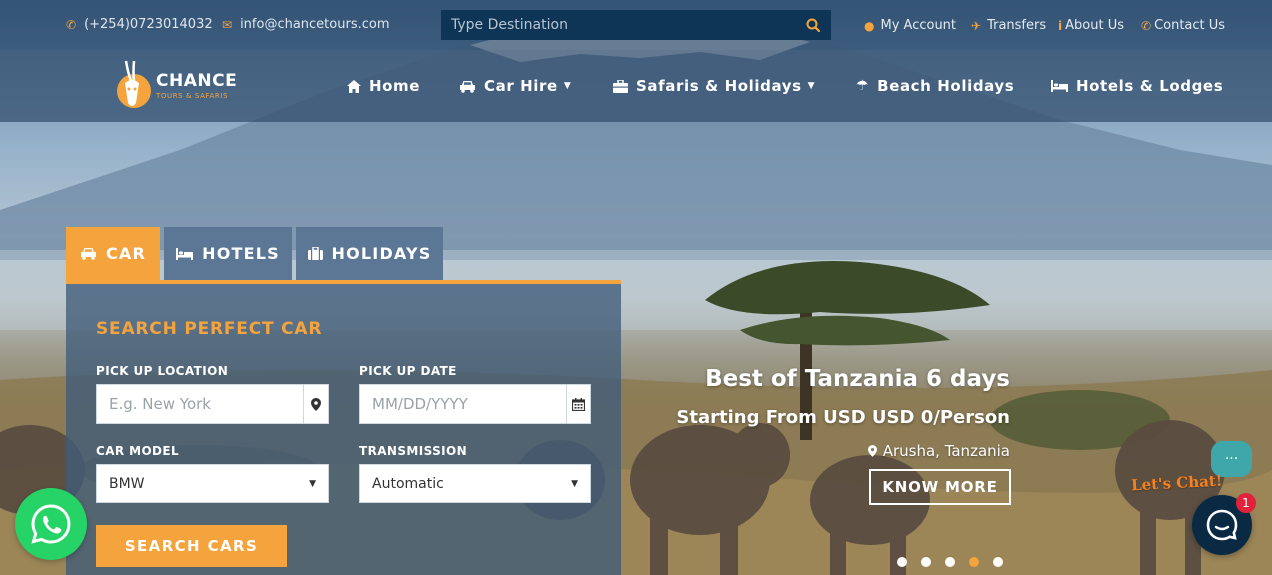  Describe the element at coordinates (719, 86) in the screenshot. I see `nav-safaris-holidays-label: Safaris & Holidays` at that location.